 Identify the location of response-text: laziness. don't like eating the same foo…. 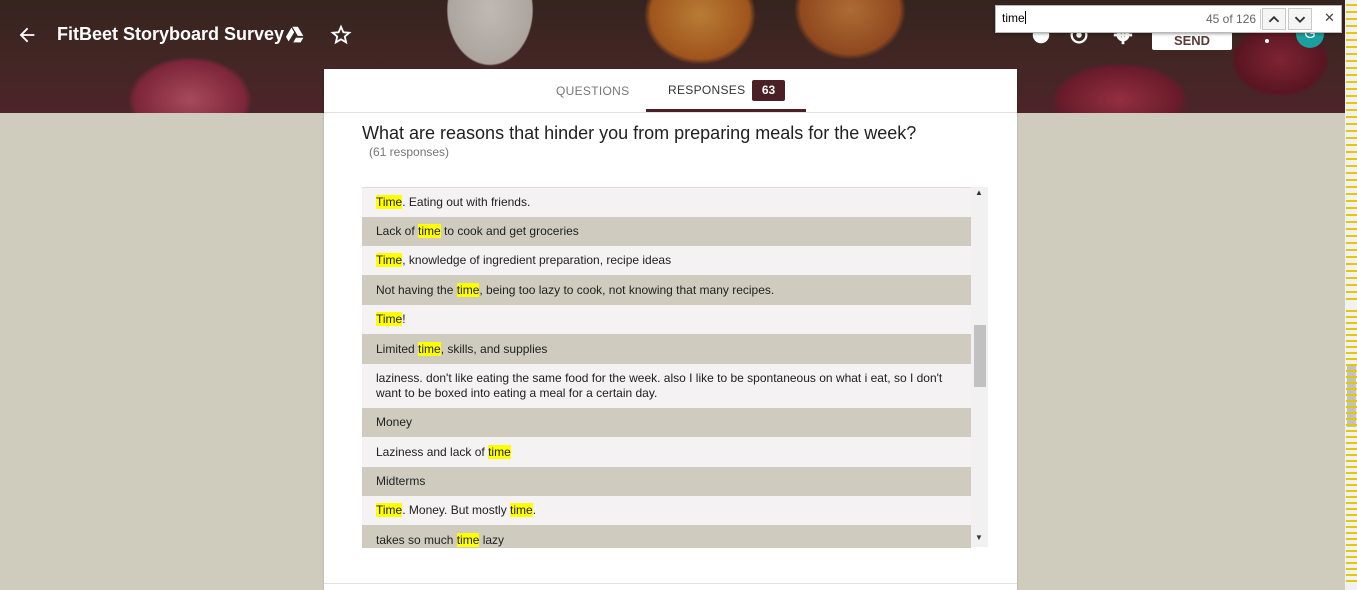
(666, 386).